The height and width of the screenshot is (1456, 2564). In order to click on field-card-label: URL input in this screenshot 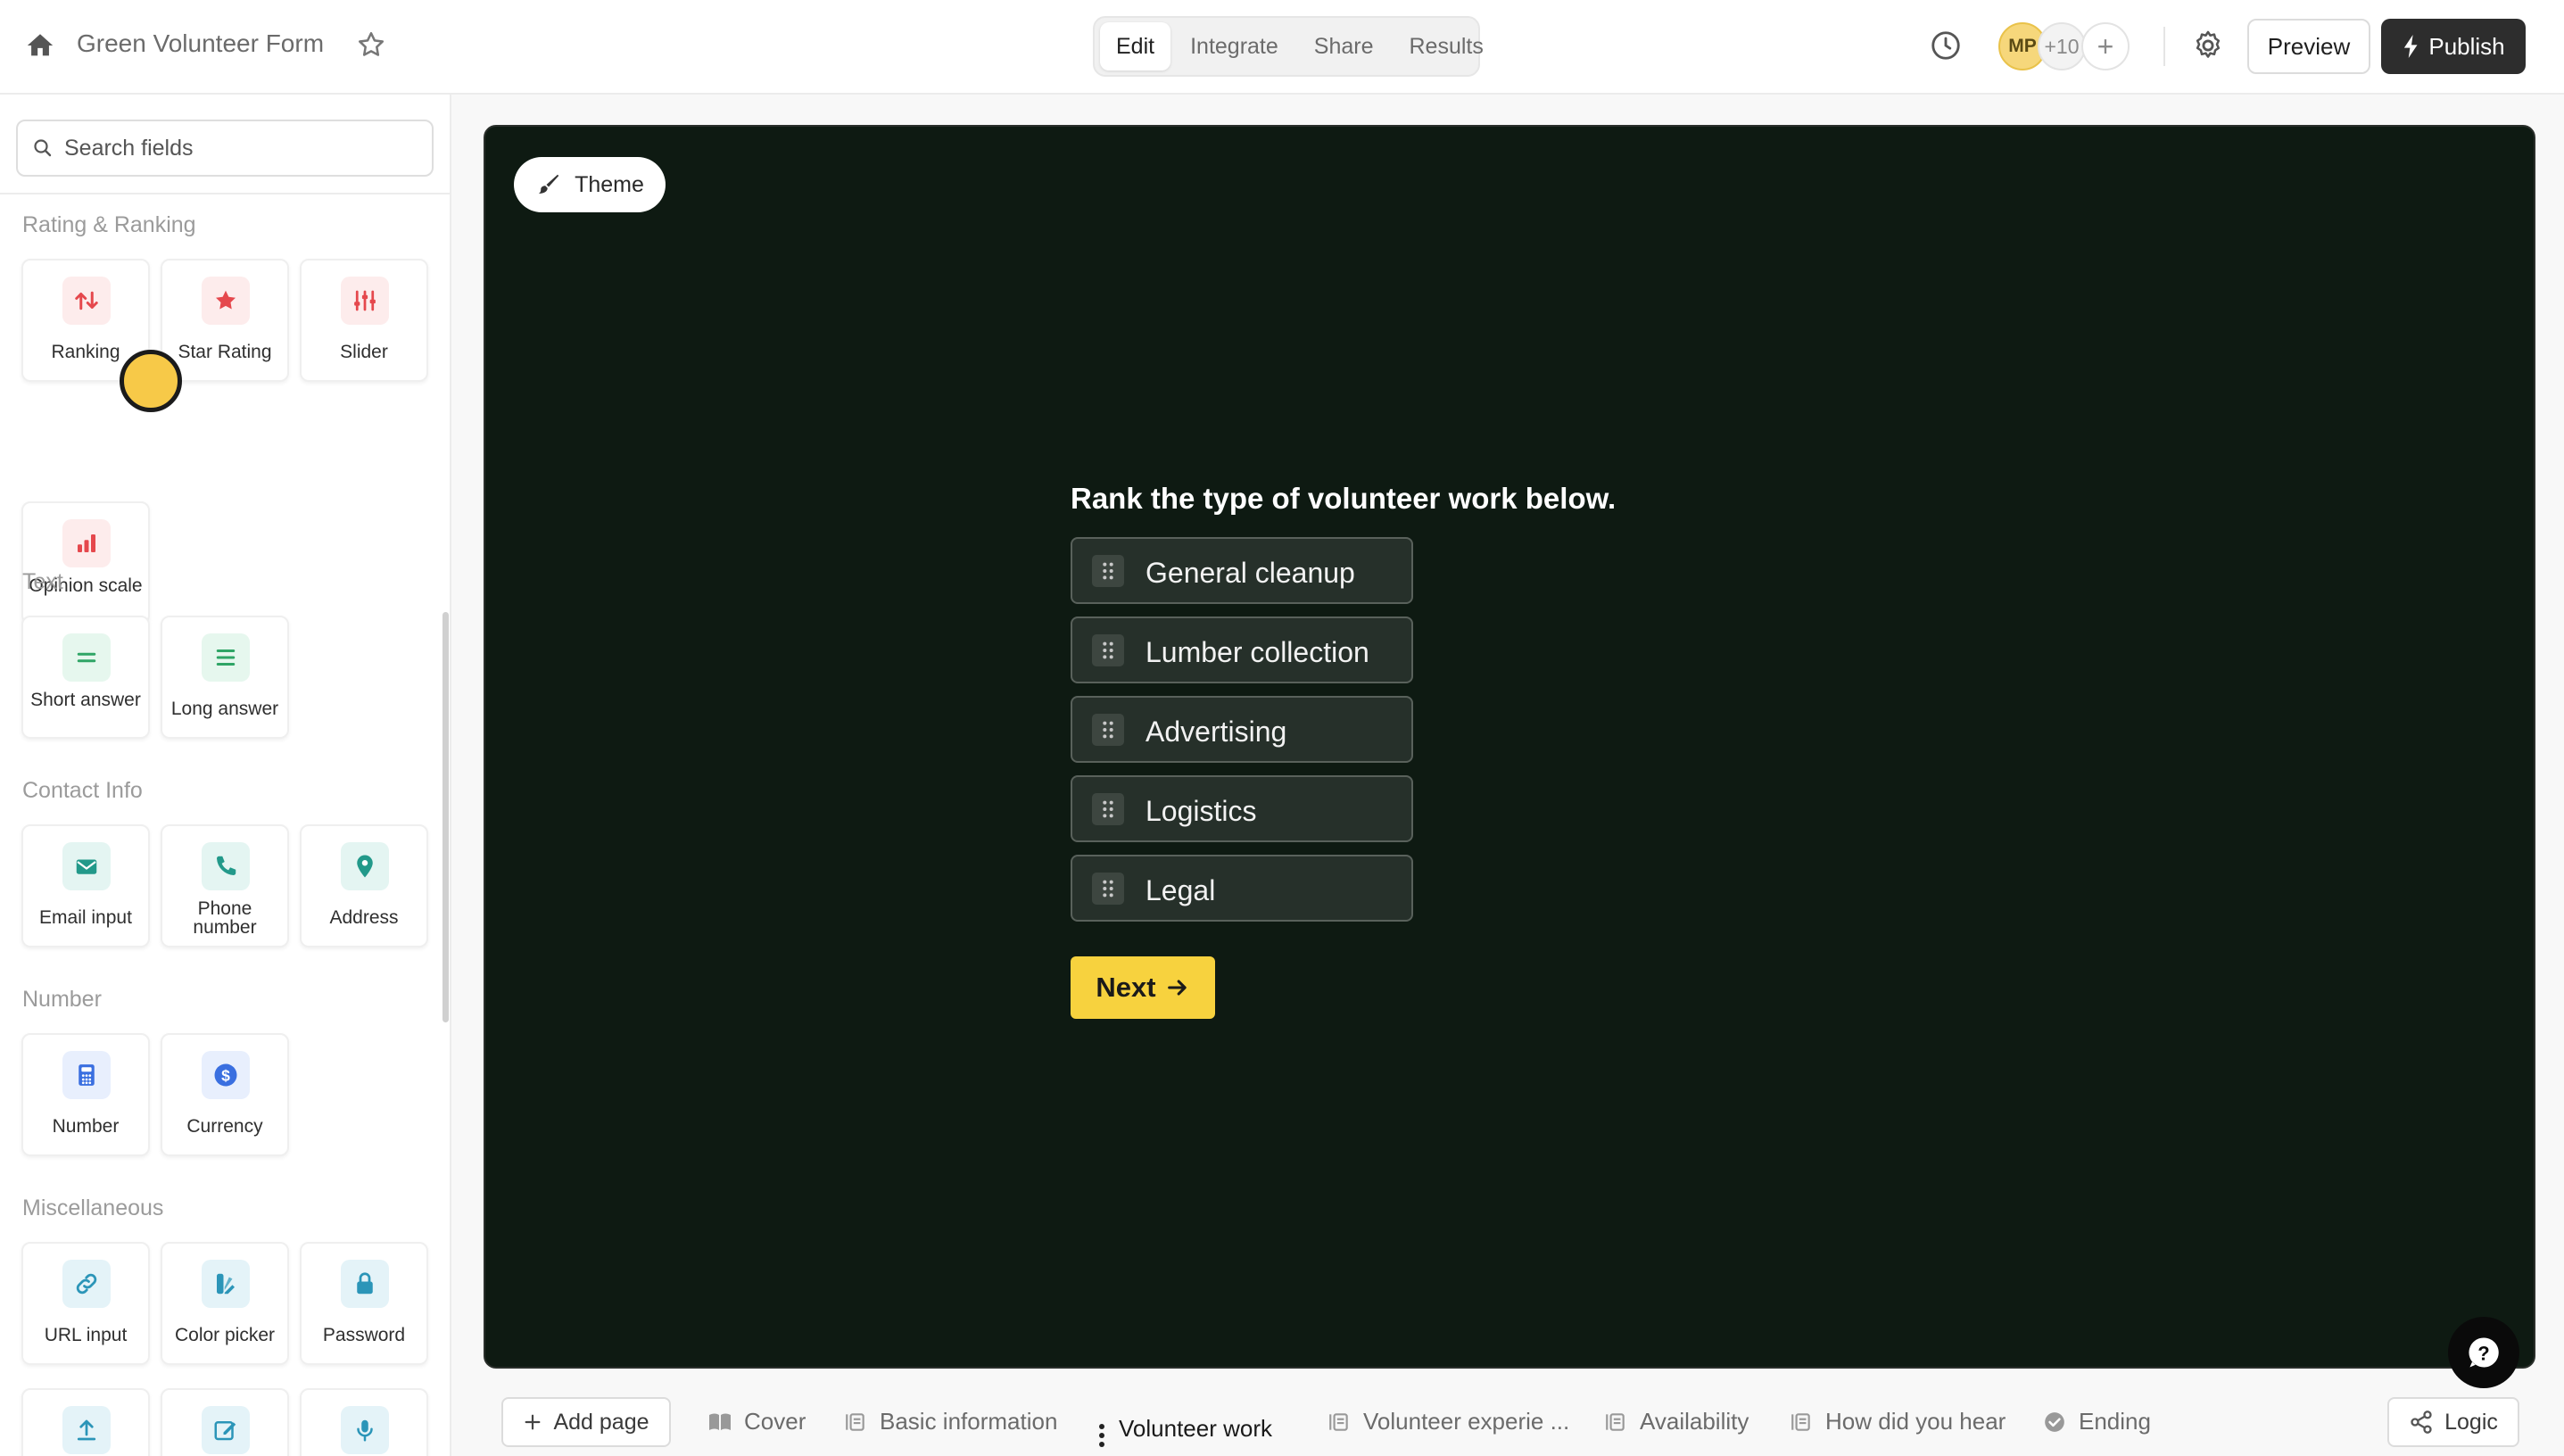, I will do `click(86, 1335)`.